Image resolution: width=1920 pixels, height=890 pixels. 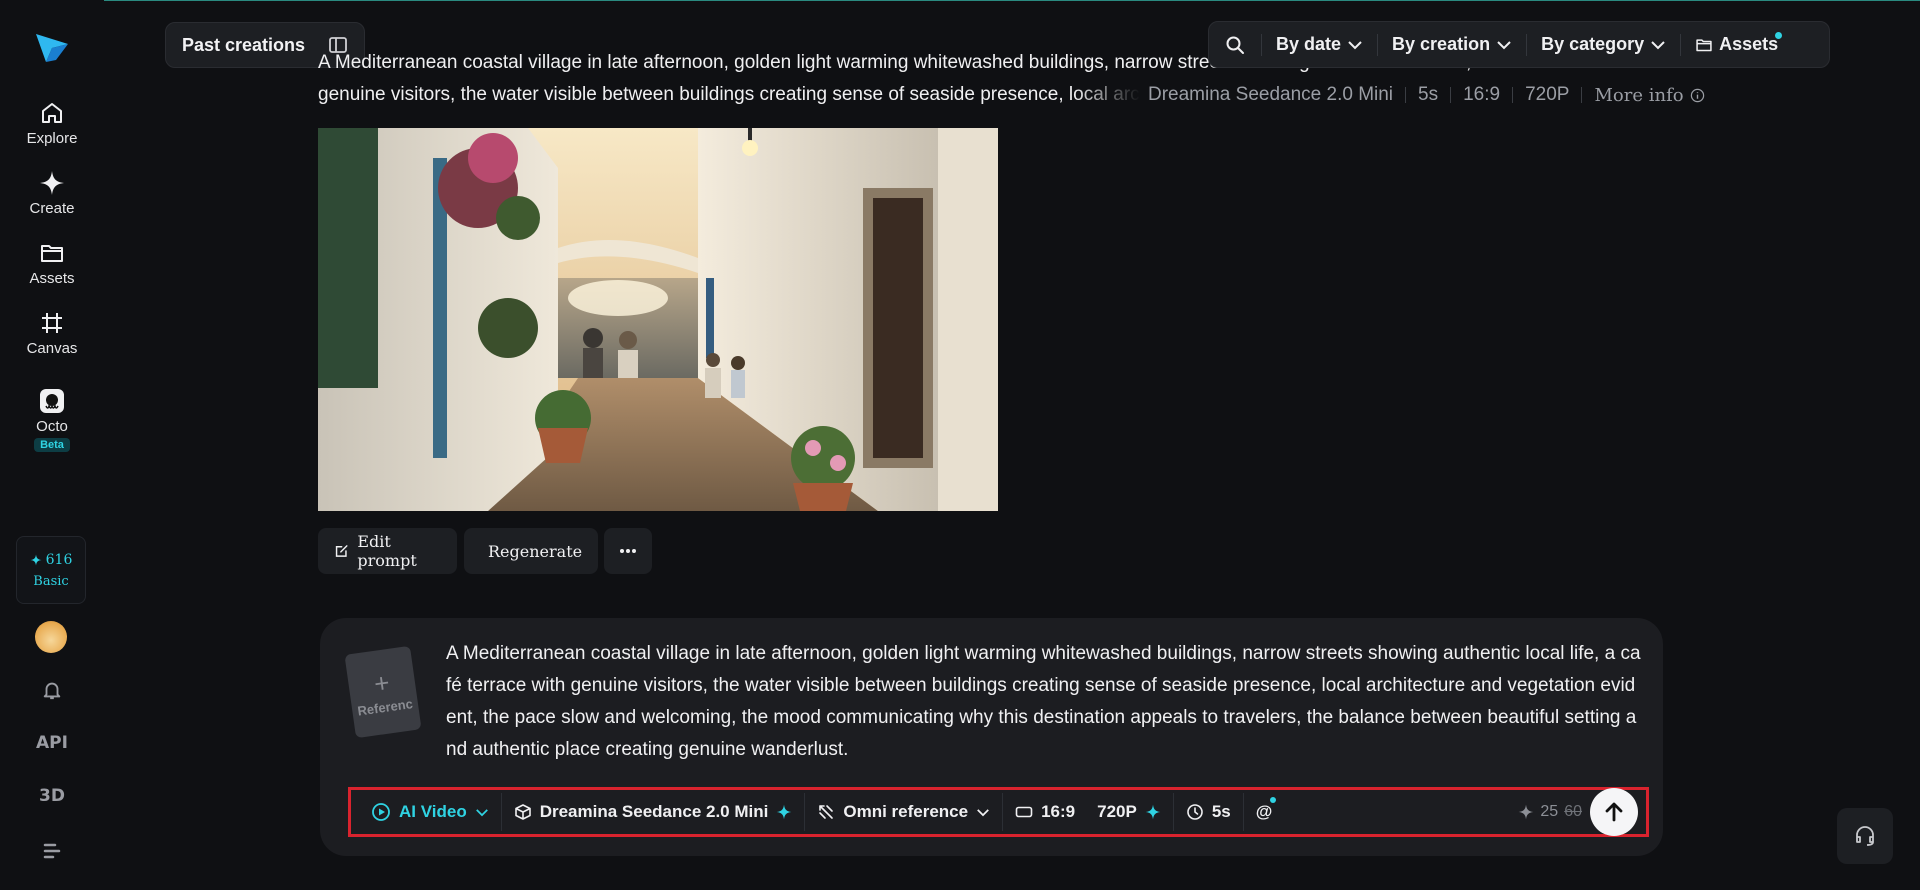 What do you see at coordinates (1058, 811) in the screenshot?
I see `ratio-label: 16:9` at bounding box center [1058, 811].